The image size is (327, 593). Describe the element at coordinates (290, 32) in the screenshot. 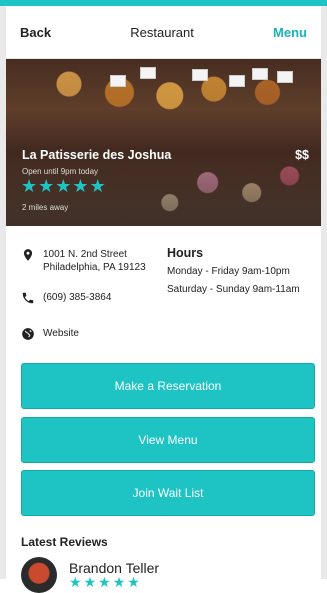

I see `menu-button: Menu` at that location.